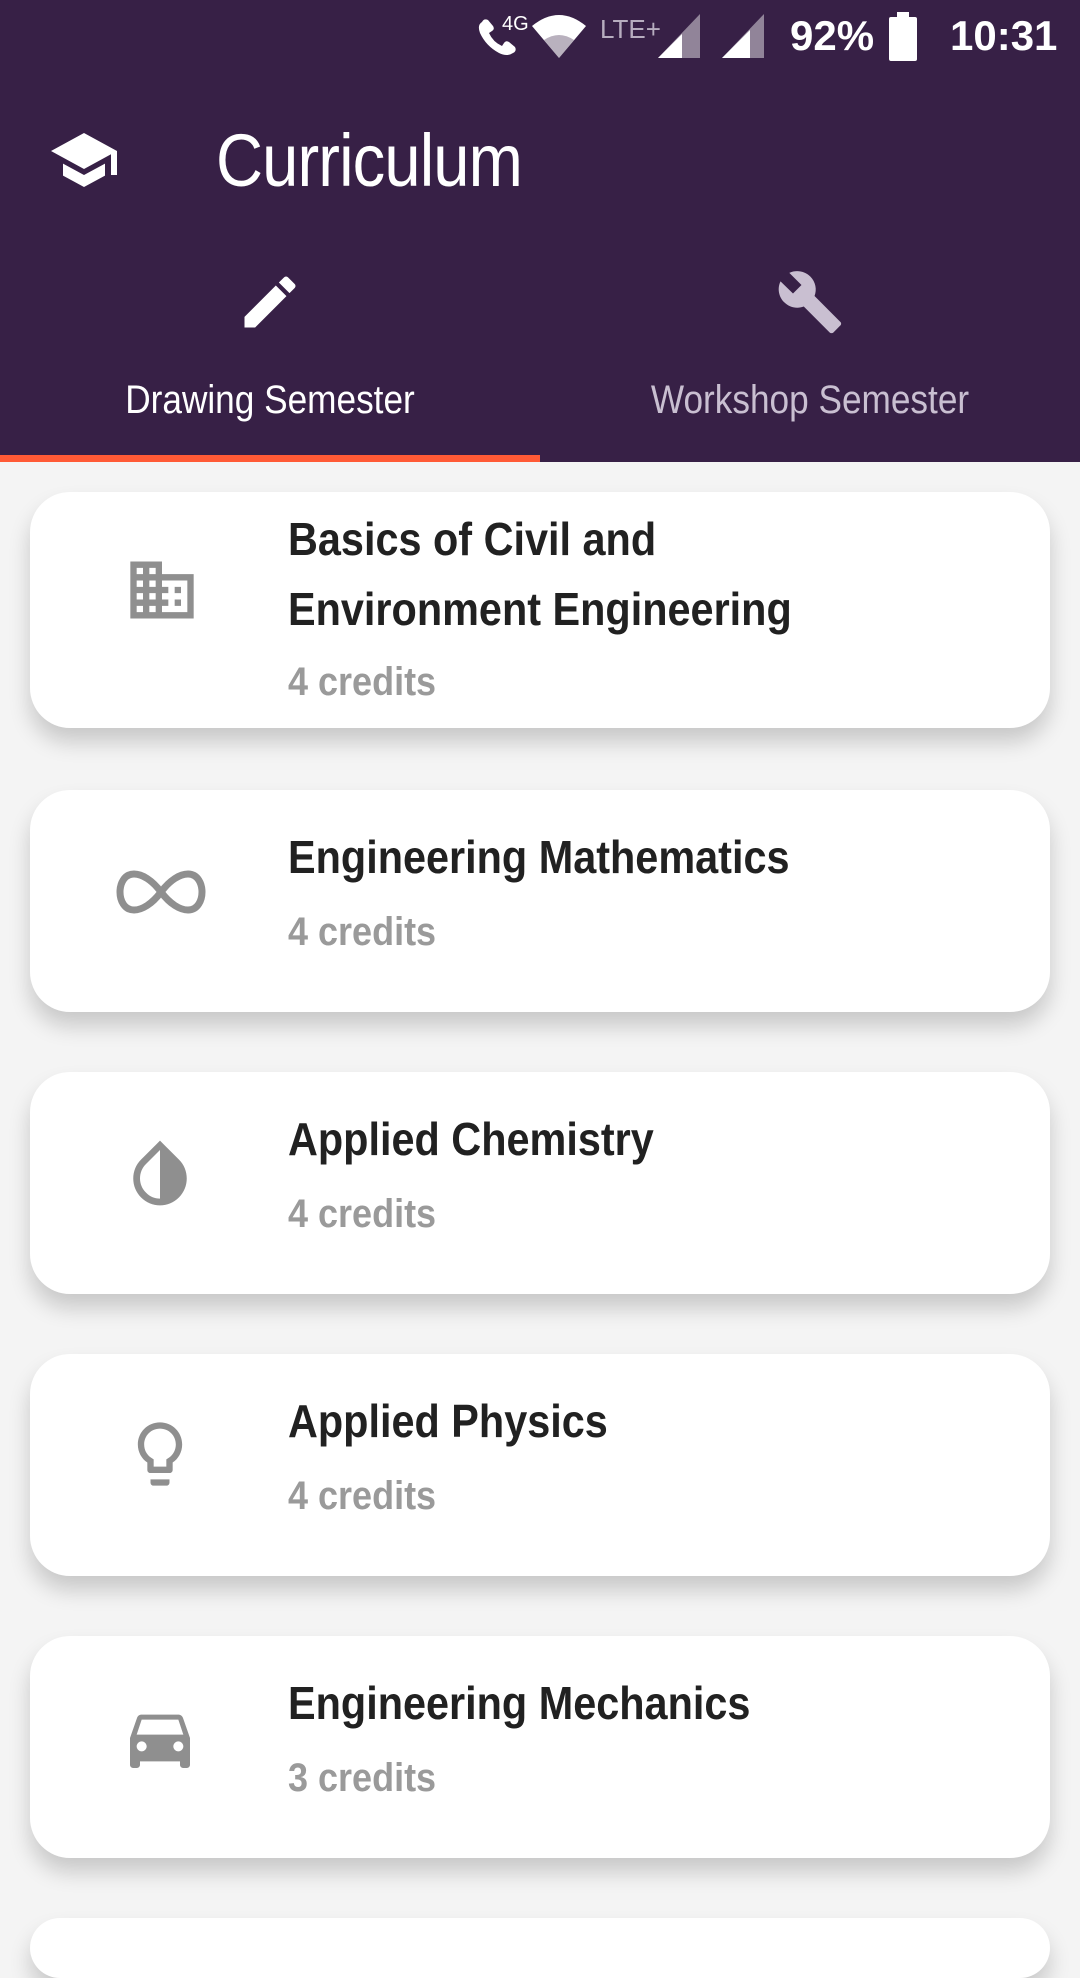 The height and width of the screenshot is (1978, 1080). Describe the element at coordinates (540, 1948) in the screenshot. I see `course-card-partial` at that location.